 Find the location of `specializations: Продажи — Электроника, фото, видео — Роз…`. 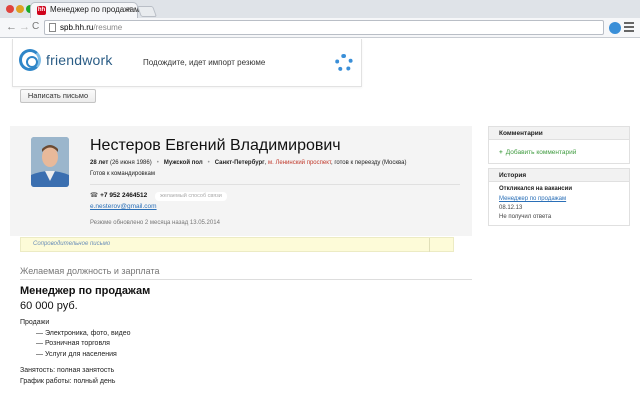

specializations: Продажи — Электроника, фото, видео — Роз… is located at coordinates (75, 339).